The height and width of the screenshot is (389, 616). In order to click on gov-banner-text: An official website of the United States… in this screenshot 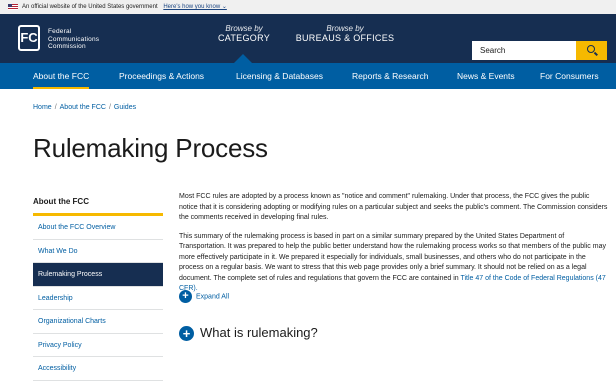, I will do `click(90, 7)`.